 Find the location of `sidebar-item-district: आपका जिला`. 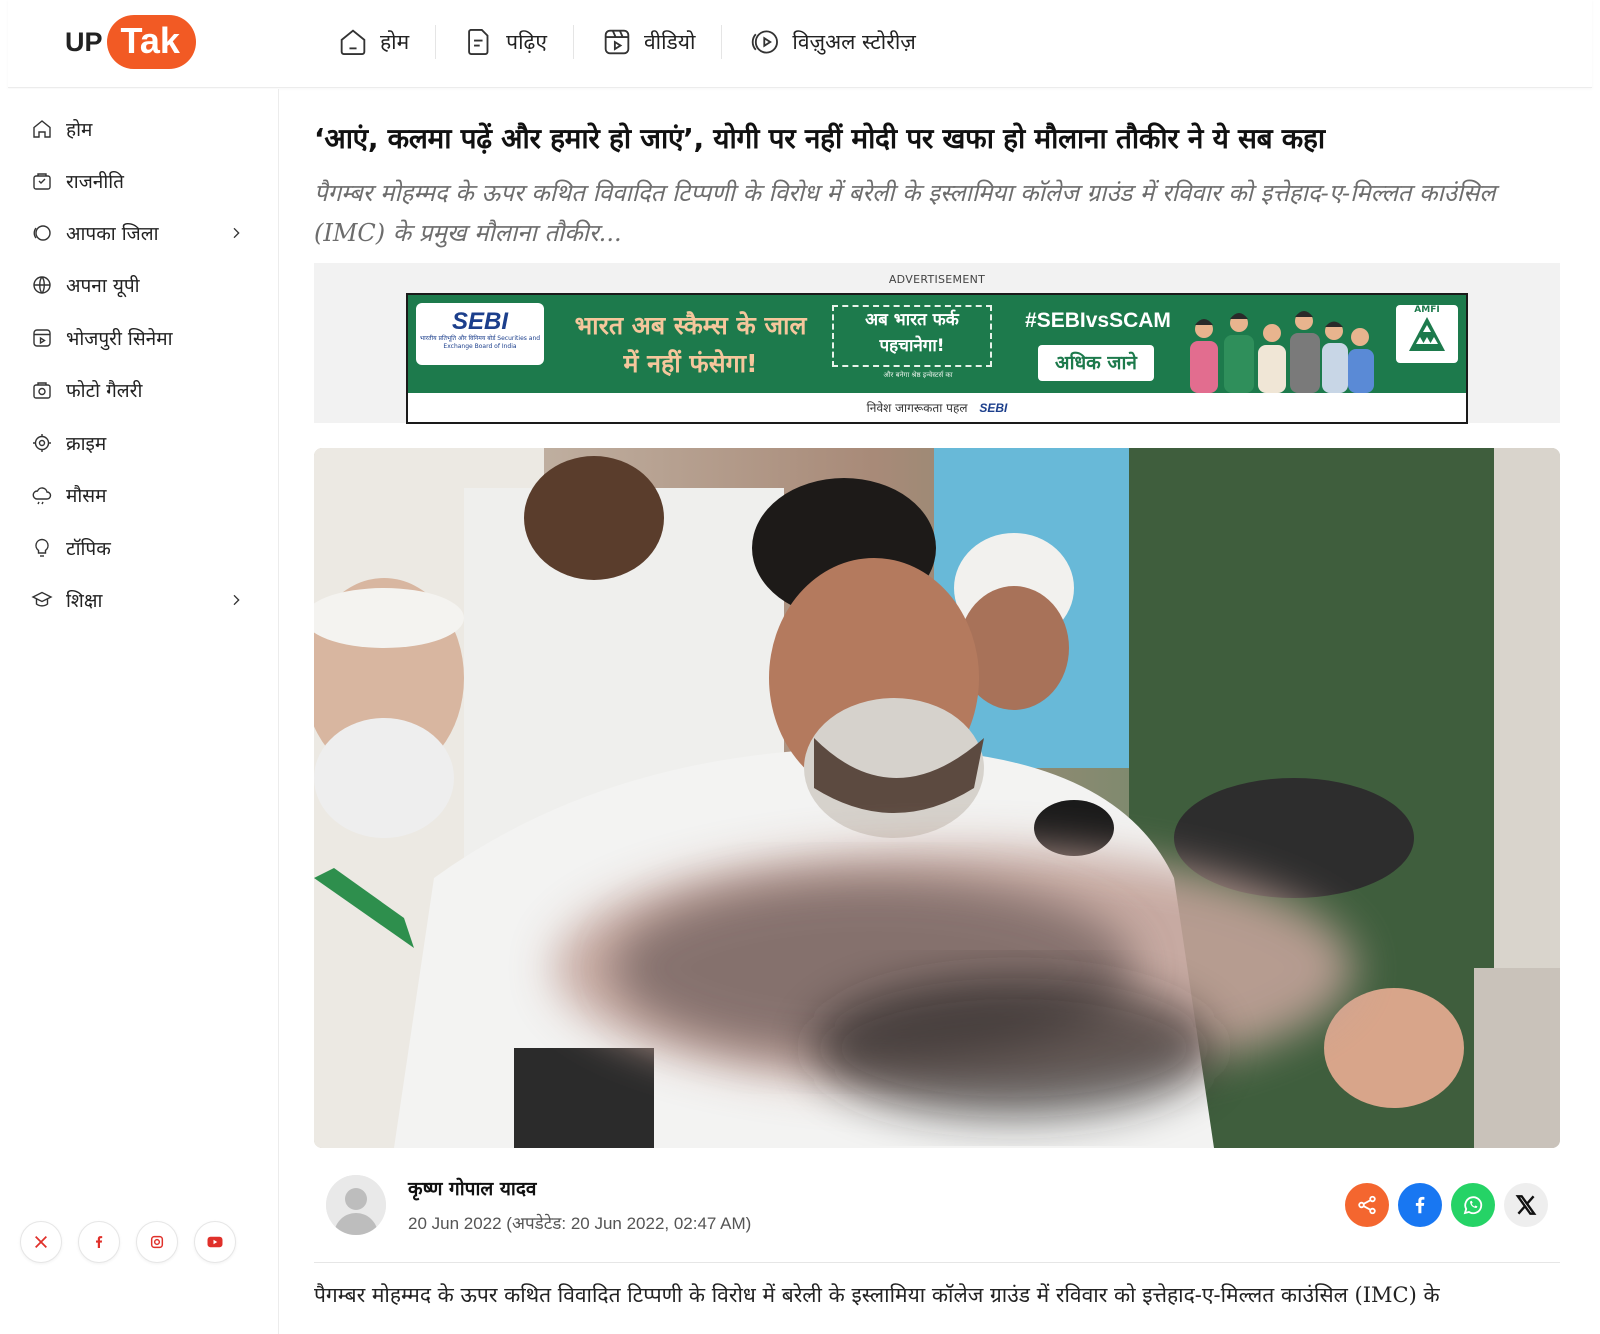

sidebar-item-district: आपका जिला is located at coordinates (144, 233).